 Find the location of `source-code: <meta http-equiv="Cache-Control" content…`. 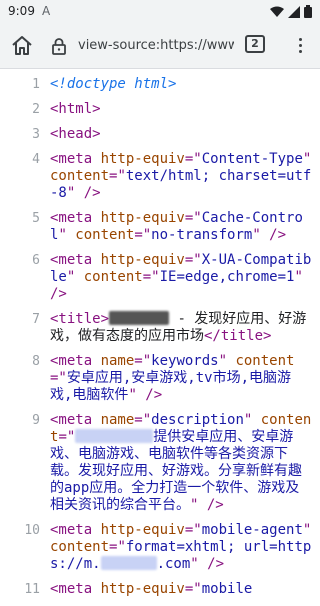

source-code: <meta http-equiv="Cache-Control" content… is located at coordinates (181, 227).